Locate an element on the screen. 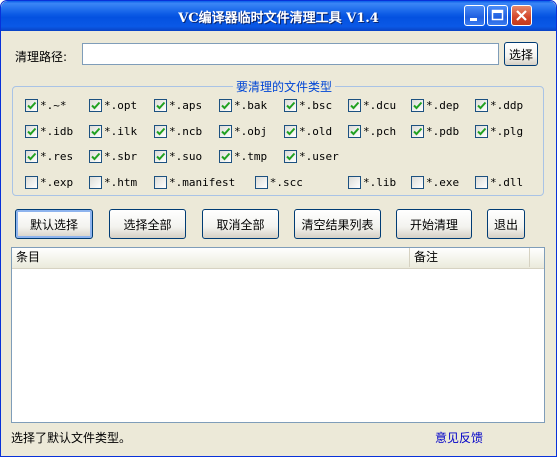 The height and width of the screenshot is (457, 557). filetype-checkbox: *.lib is located at coordinates (372, 182).